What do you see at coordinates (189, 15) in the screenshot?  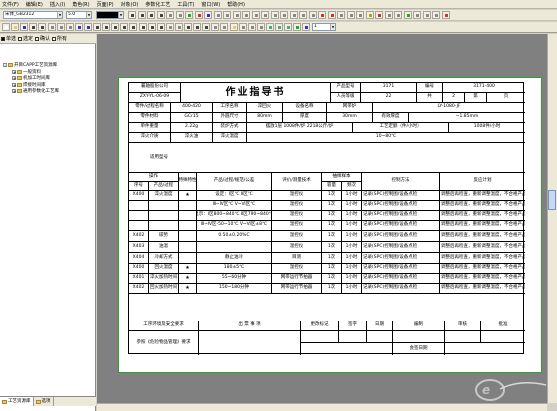 I see `align-right-icon` at bounding box center [189, 15].